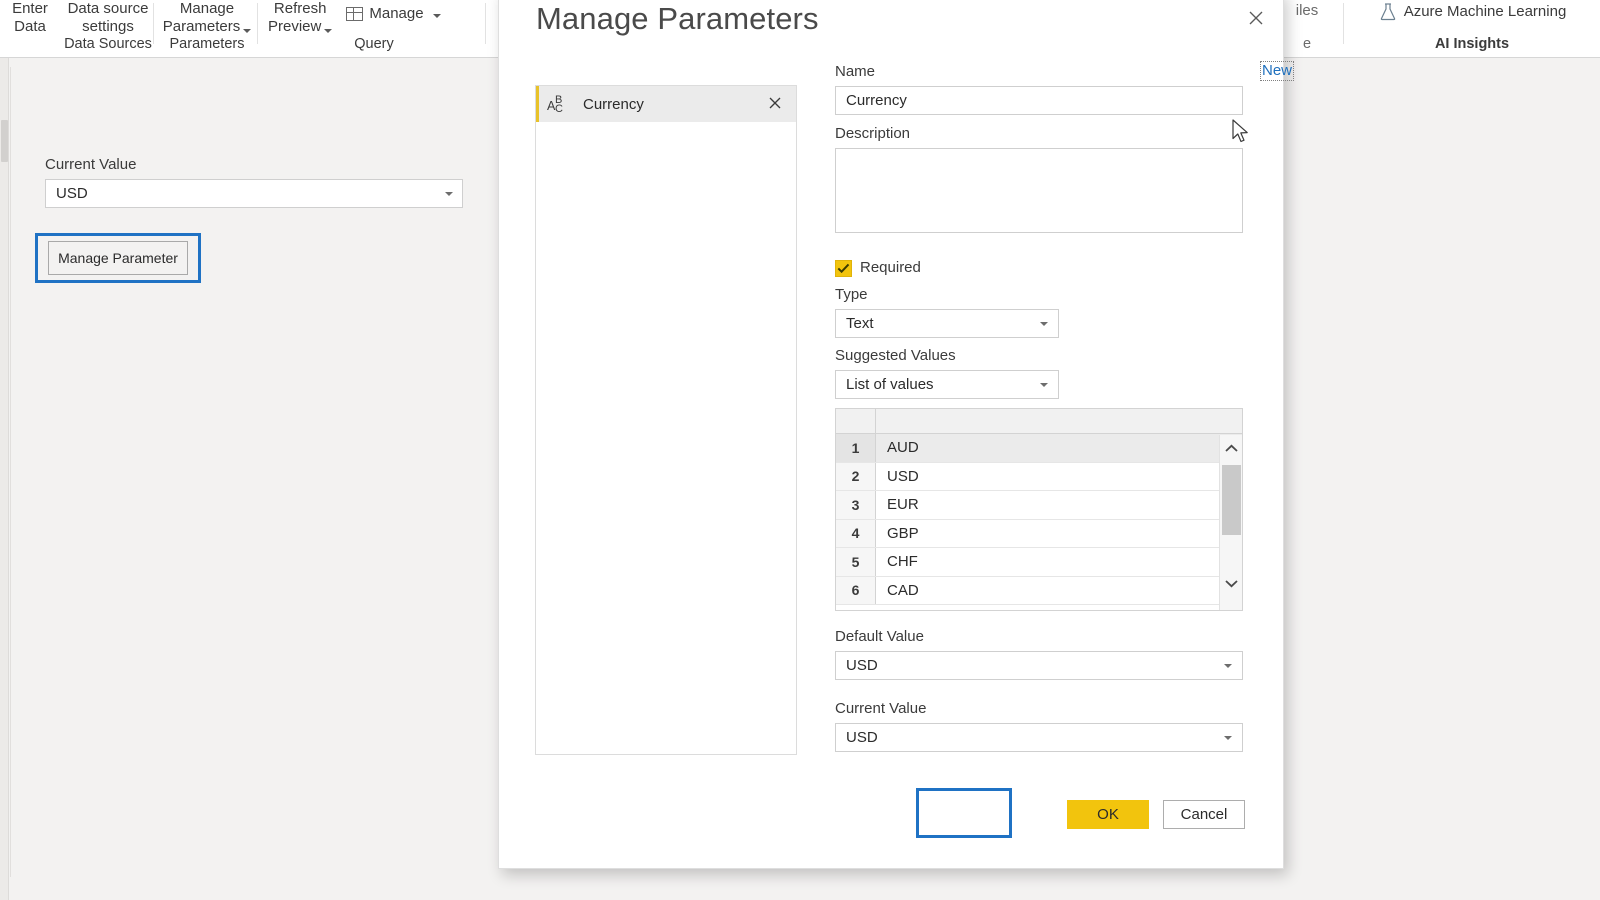 The height and width of the screenshot is (900, 1600). I want to click on bg-current-value-label: Current Value, so click(91, 164).